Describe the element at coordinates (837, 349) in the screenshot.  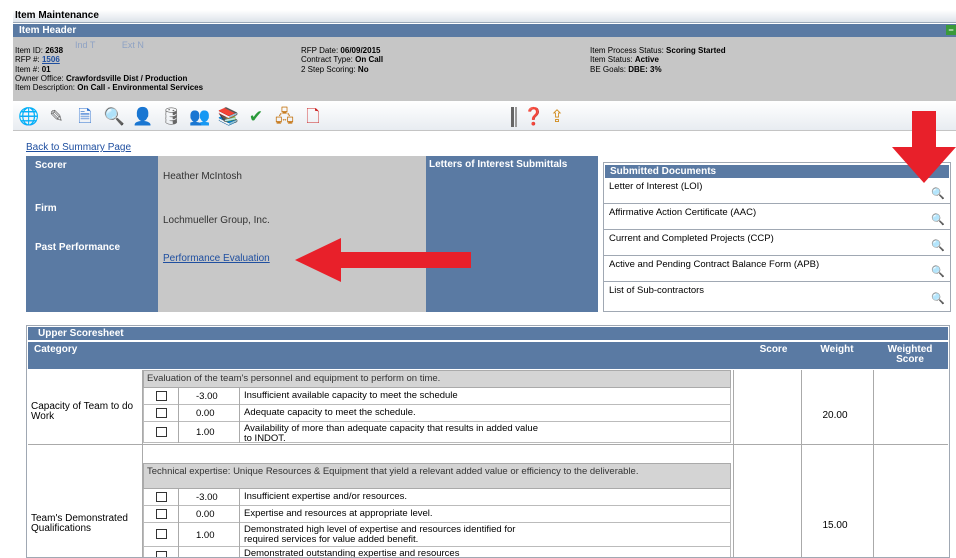
I see `weight-column-header: Weight` at that location.